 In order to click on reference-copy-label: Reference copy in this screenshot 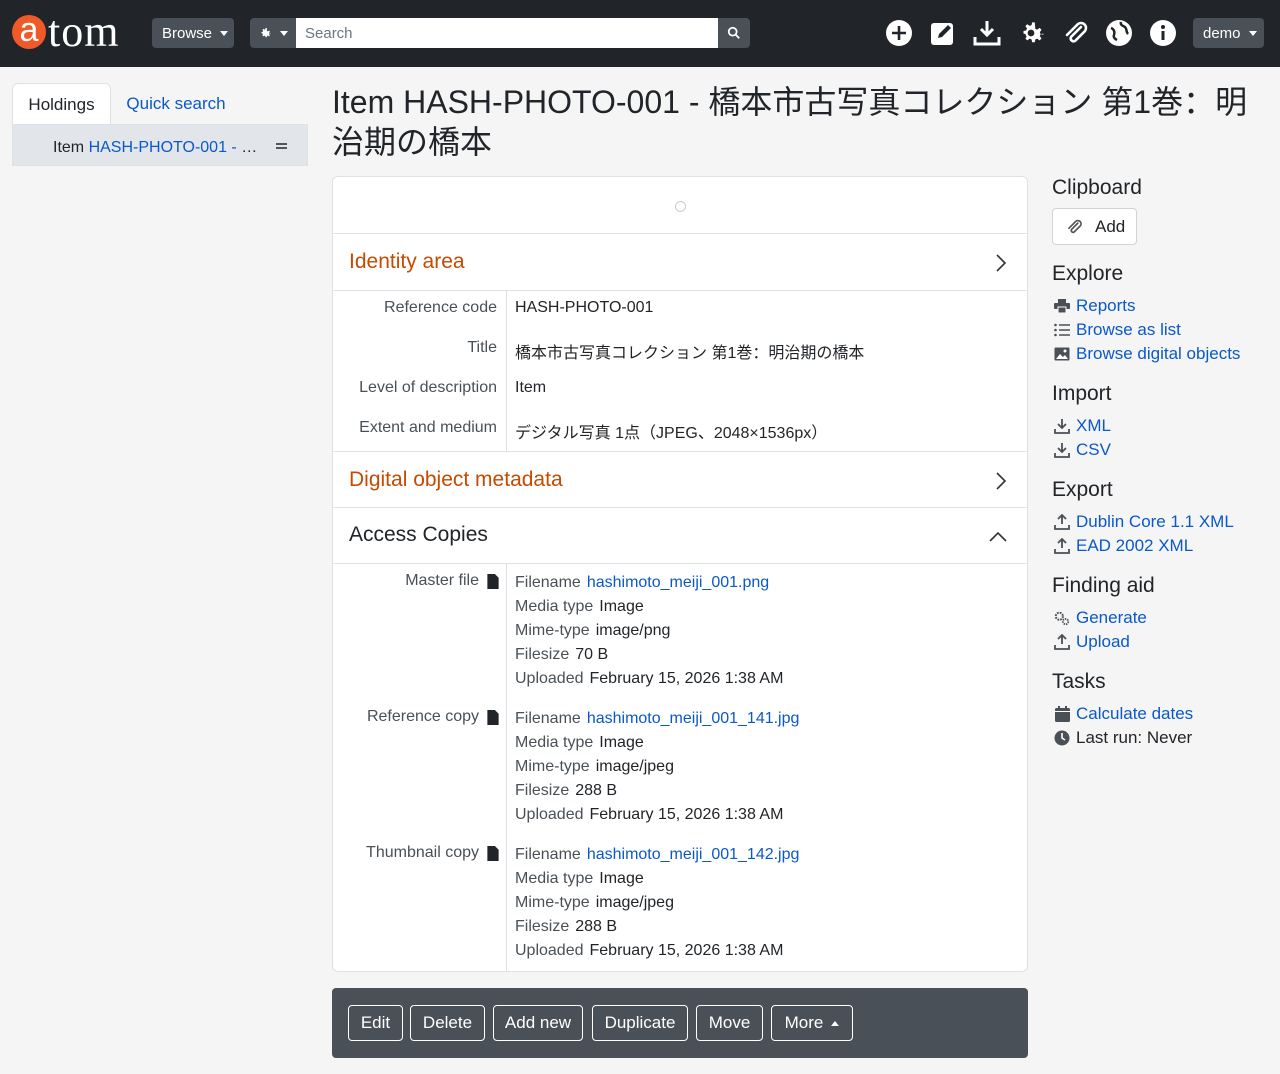, I will do `click(416, 717)`.